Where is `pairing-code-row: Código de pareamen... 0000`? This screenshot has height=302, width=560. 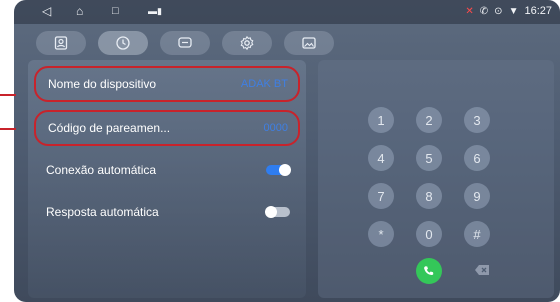
pairing-code-row: Código de pareamen... 0000 is located at coordinates (167, 128).